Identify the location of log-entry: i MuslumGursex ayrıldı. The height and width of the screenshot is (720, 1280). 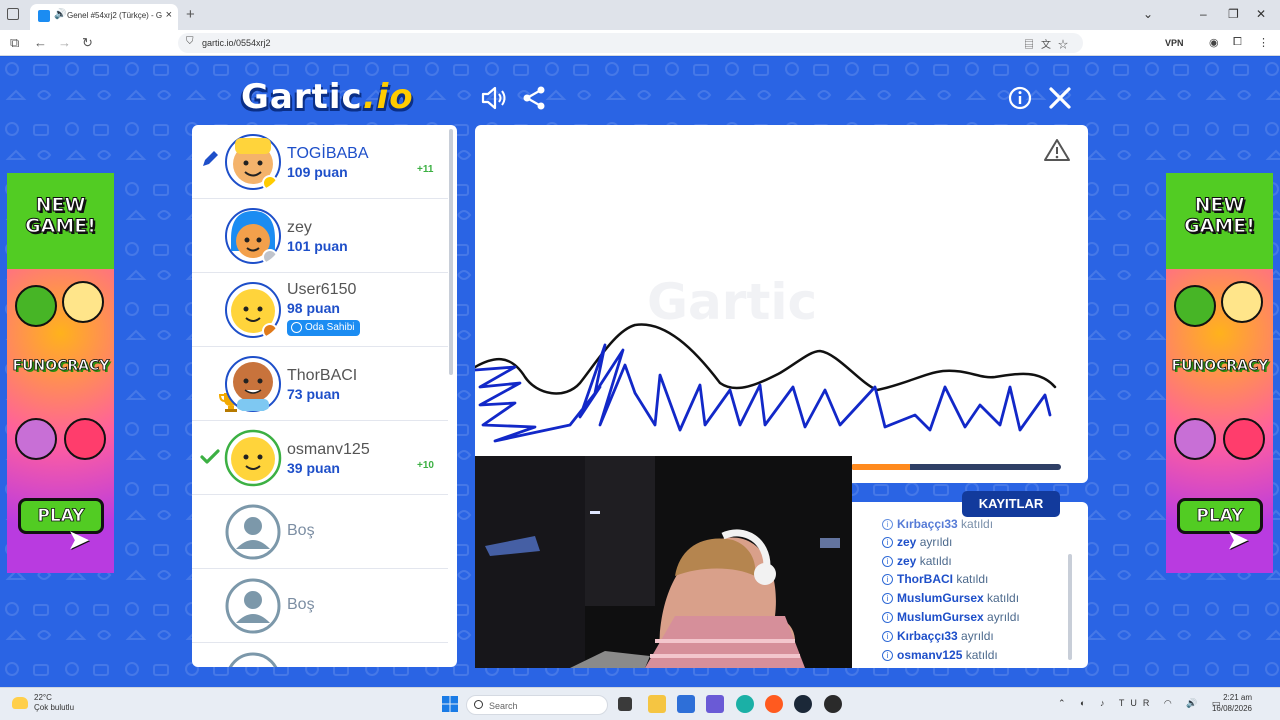
(951, 617).